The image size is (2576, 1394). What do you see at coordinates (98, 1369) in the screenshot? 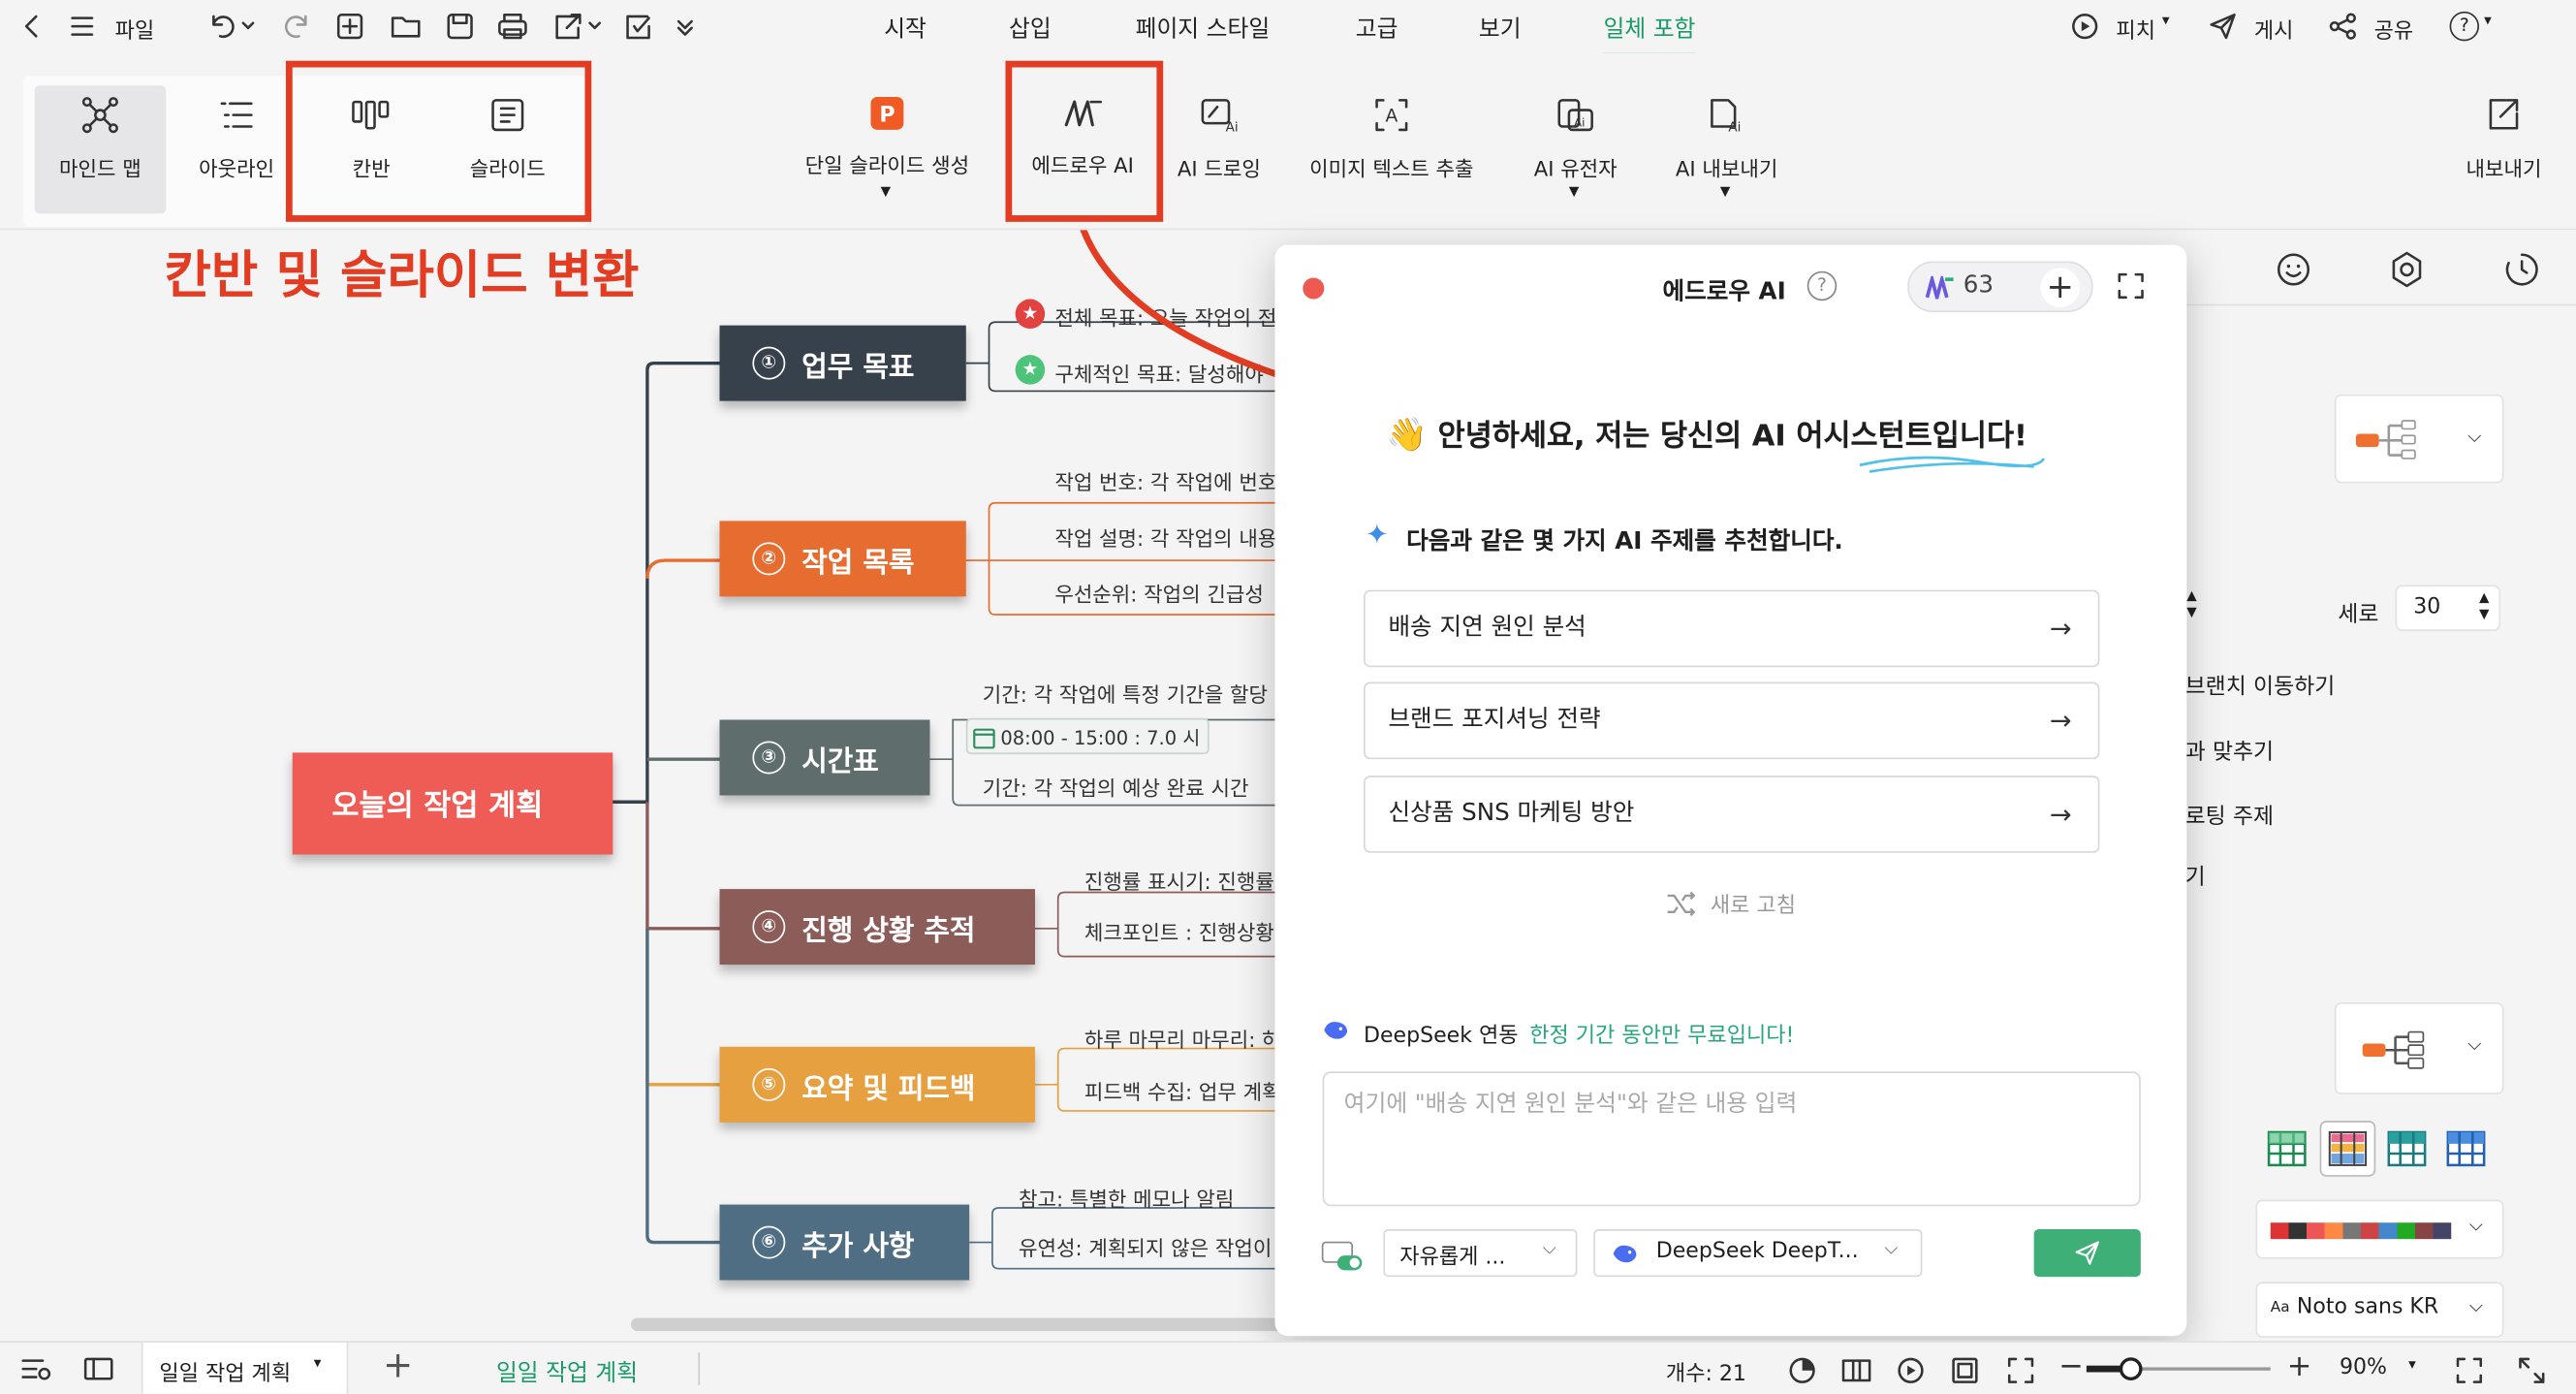
I see `page-panel-icon` at bounding box center [98, 1369].